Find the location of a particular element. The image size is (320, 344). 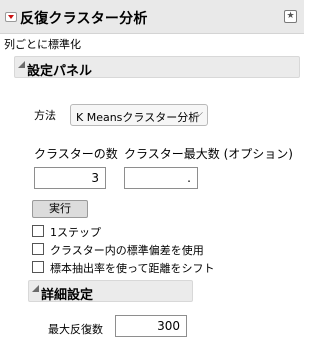

report-title: 反復クラスター分析 is located at coordinates (84, 19).